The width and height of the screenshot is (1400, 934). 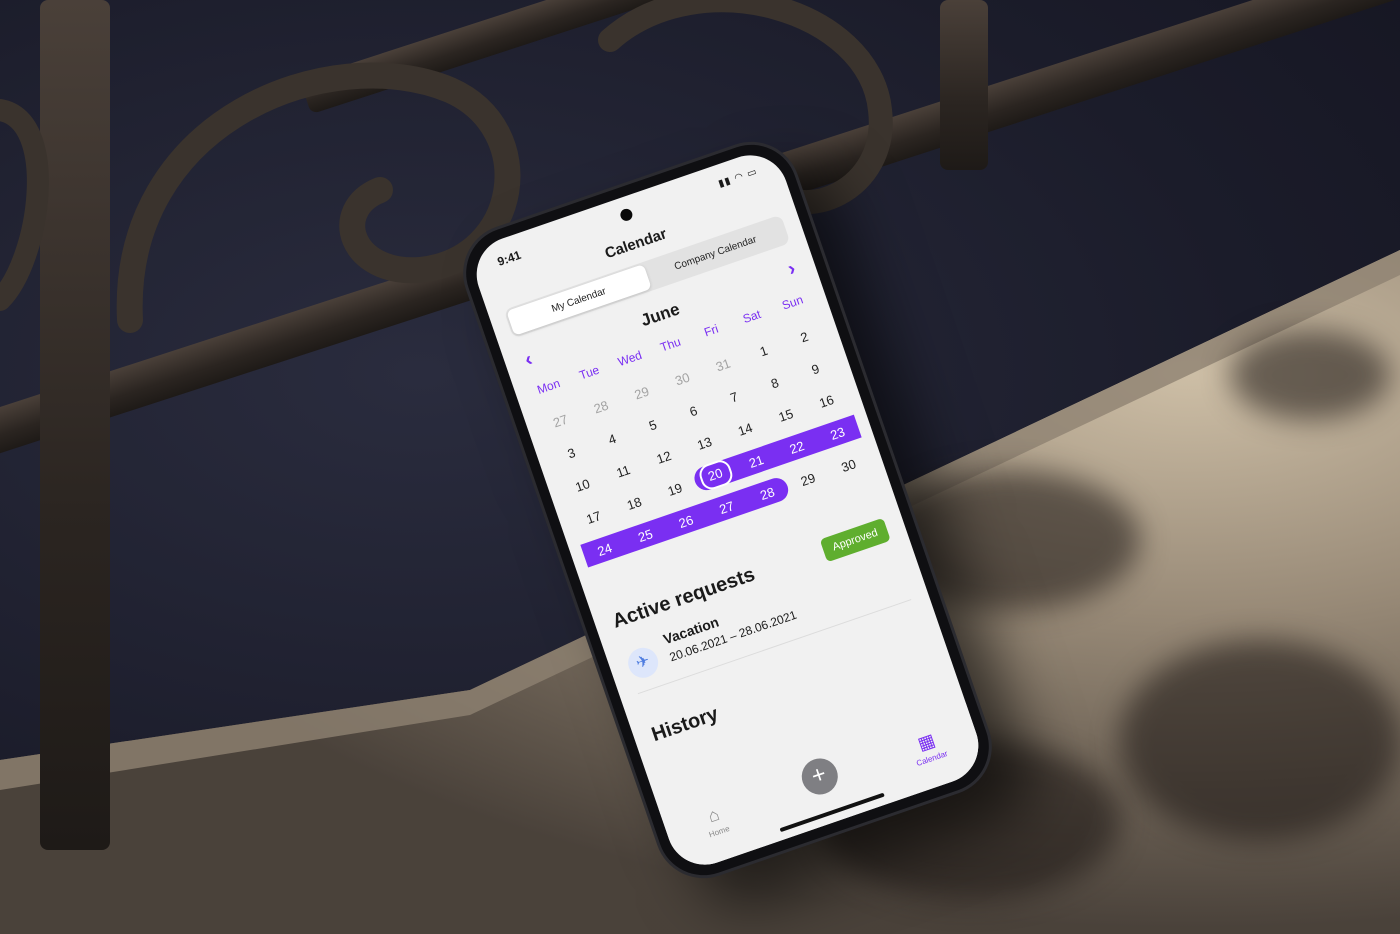 What do you see at coordinates (643, 662) in the screenshot?
I see `airplane-icon: ✈` at bounding box center [643, 662].